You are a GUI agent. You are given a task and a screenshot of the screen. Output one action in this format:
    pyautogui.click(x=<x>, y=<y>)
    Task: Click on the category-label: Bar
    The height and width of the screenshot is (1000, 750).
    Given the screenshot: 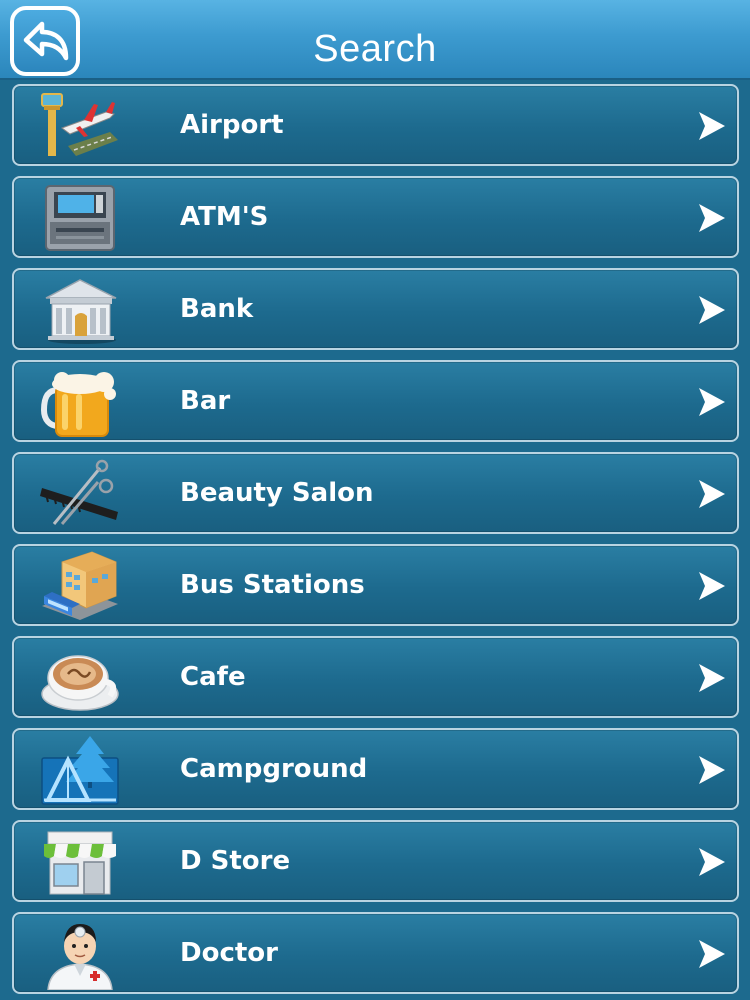 What is the action you would take?
    pyautogui.click(x=205, y=401)
    